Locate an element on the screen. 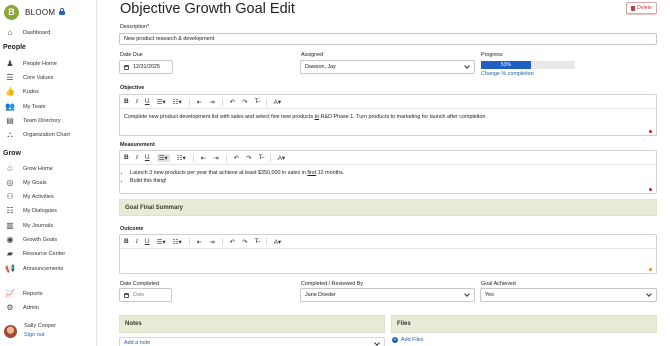  sidebar-item-dashboard: ⌂ Dashboard is located at coordinates (28, 33).